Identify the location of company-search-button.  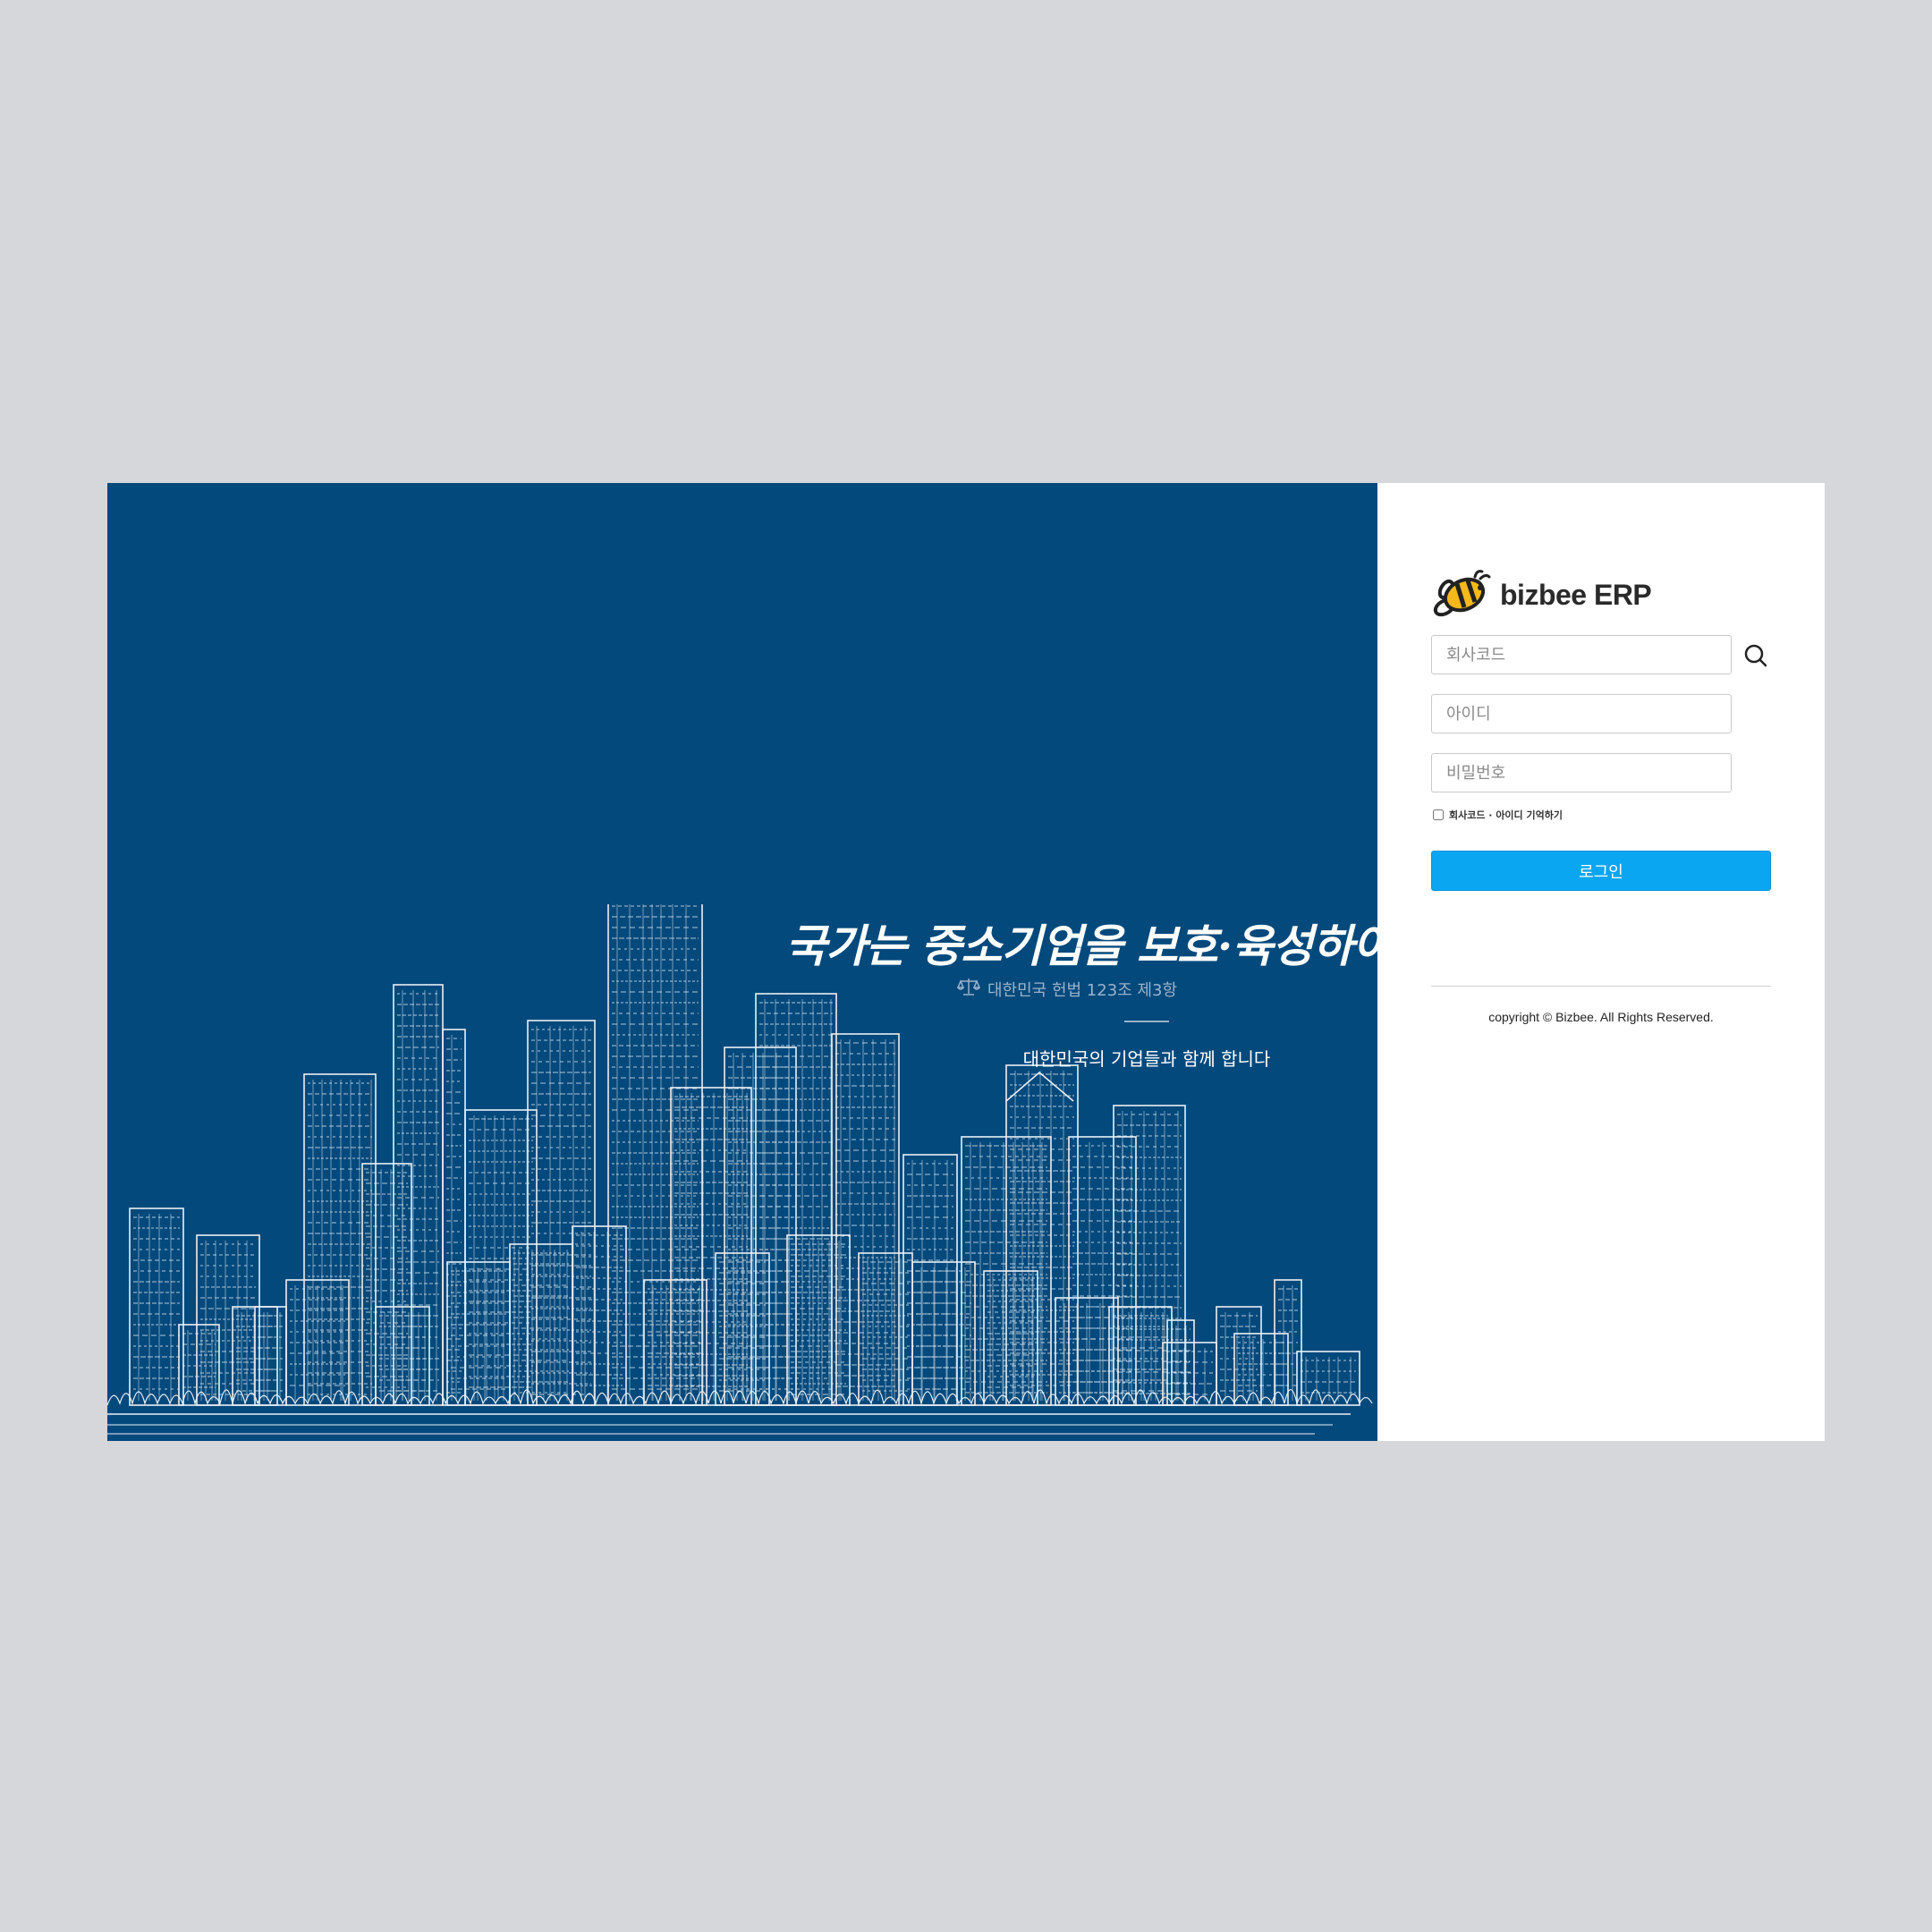
(1755, 655).